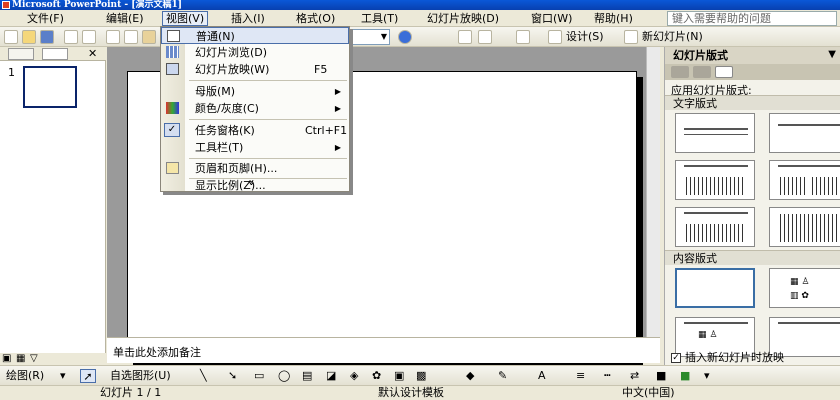  I want to click on content-placeholder-icon: ▦ ♙, so click(708, 335).